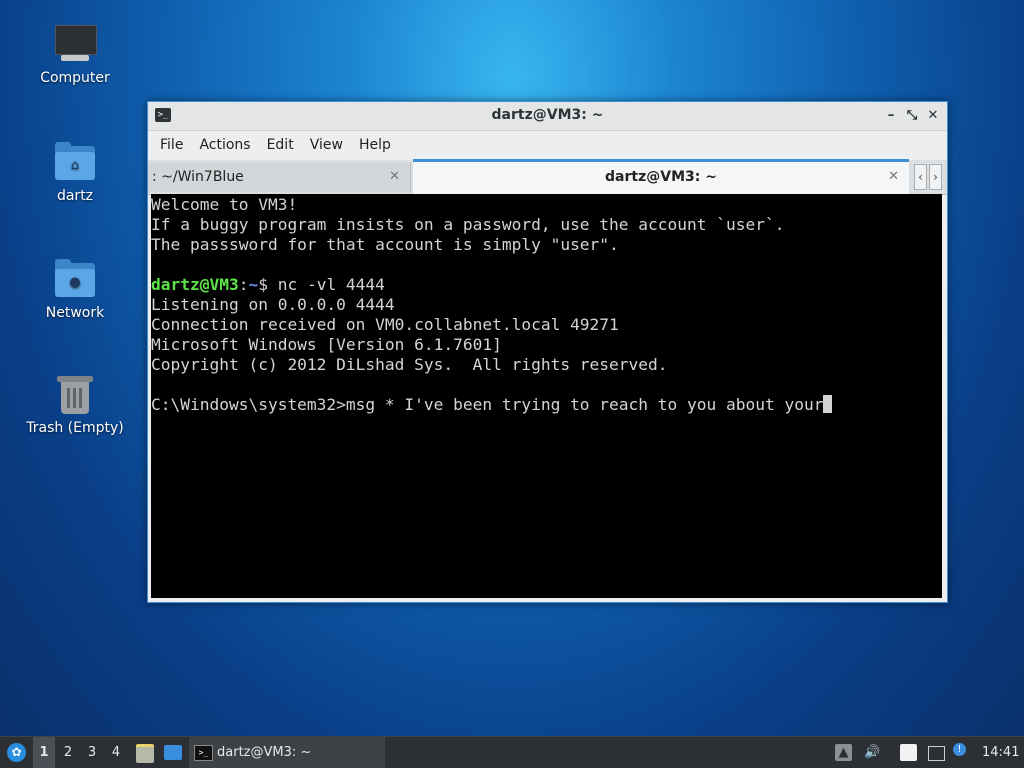  What do you see at coordinates (326, 284) in the screenshot?
I see `prompt-command: nc -vl 4444` at bounding box center [326, 284].